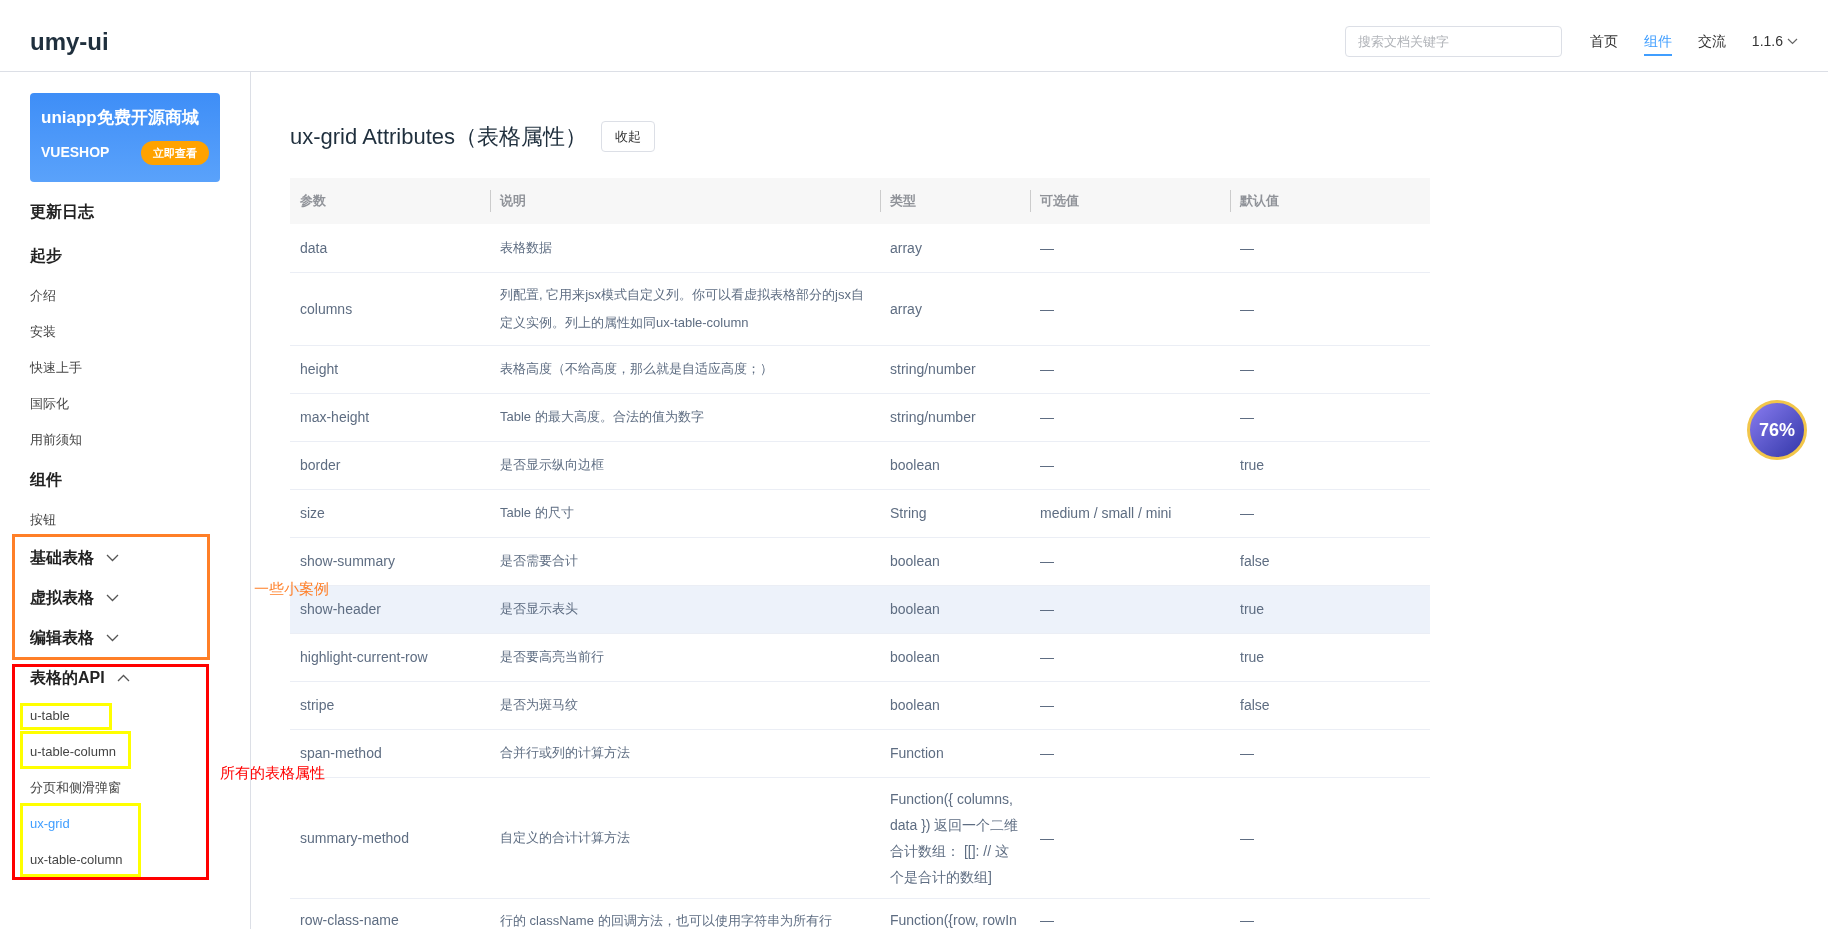  Describe the element at coordinates (43, 520) in the screenshot. I see `sidebar-link: 按钮` at that location.